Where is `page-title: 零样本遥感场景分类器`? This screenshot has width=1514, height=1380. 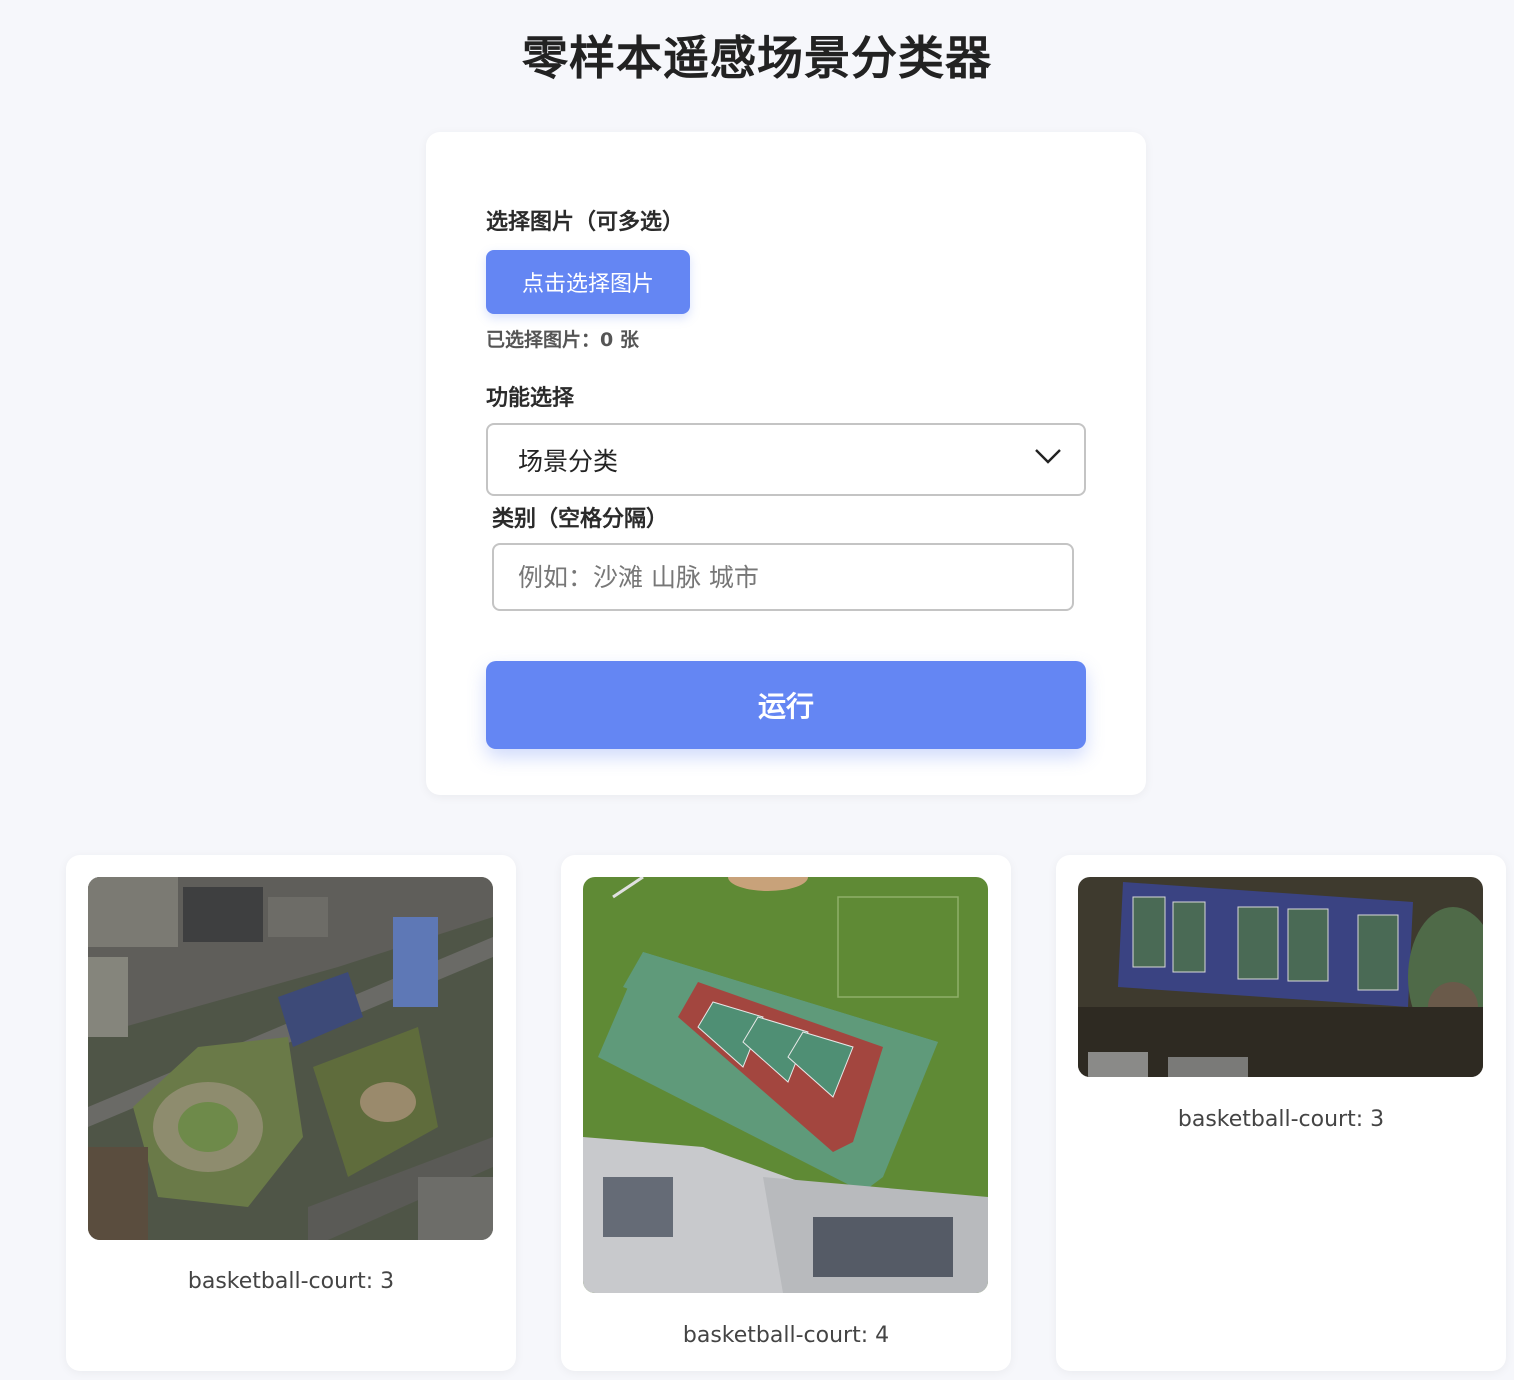 page-title: 零样本遥感场景分类器 is located at coordinates (757, 58).